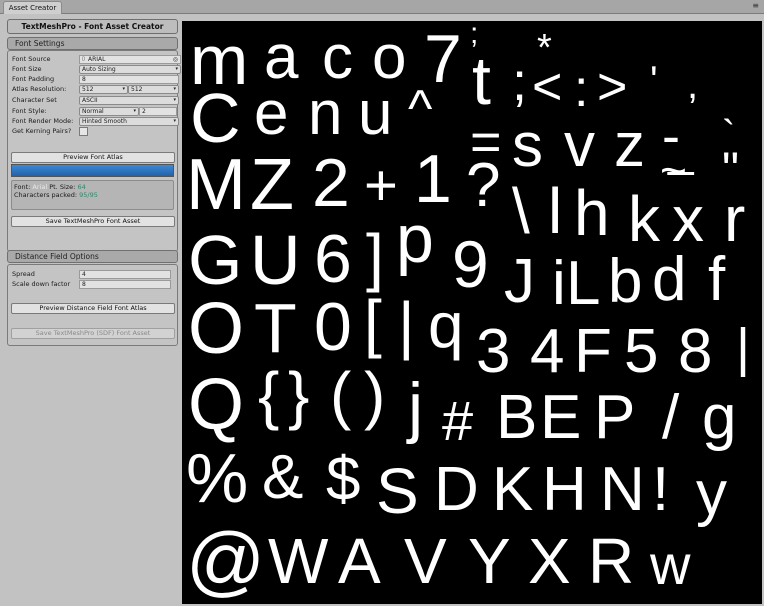 This screenshot has width=764, height=606. Describe the element at coordinates (42, 131) in the screenshot. I see `kerning-label: Get Kerning Pairs?` at that location.